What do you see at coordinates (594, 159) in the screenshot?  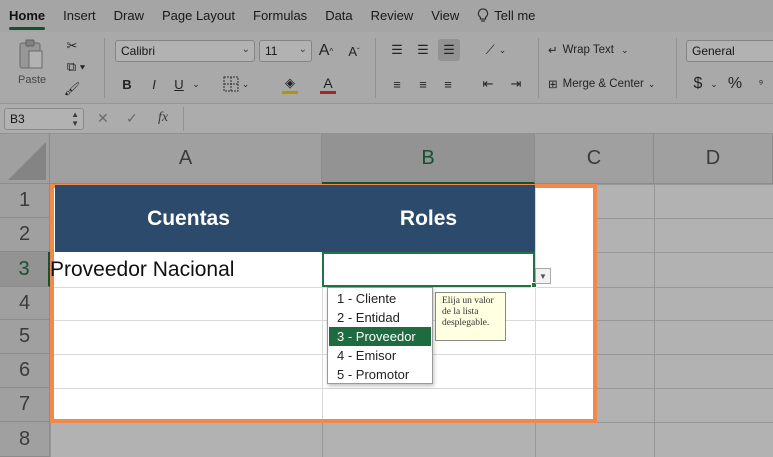 I see `column-header-c: C` at bounding box center [594, 159].